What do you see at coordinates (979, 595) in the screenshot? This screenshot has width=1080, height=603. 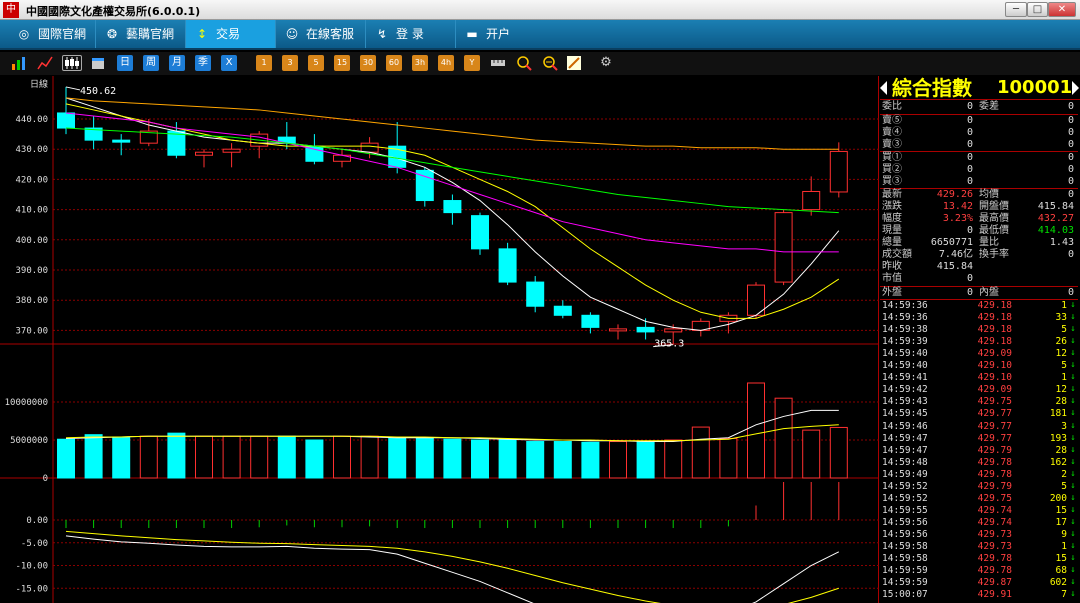 I see `tick-row: 15:00:07 429.91 7 ↓` at bounding box center [979, 595].